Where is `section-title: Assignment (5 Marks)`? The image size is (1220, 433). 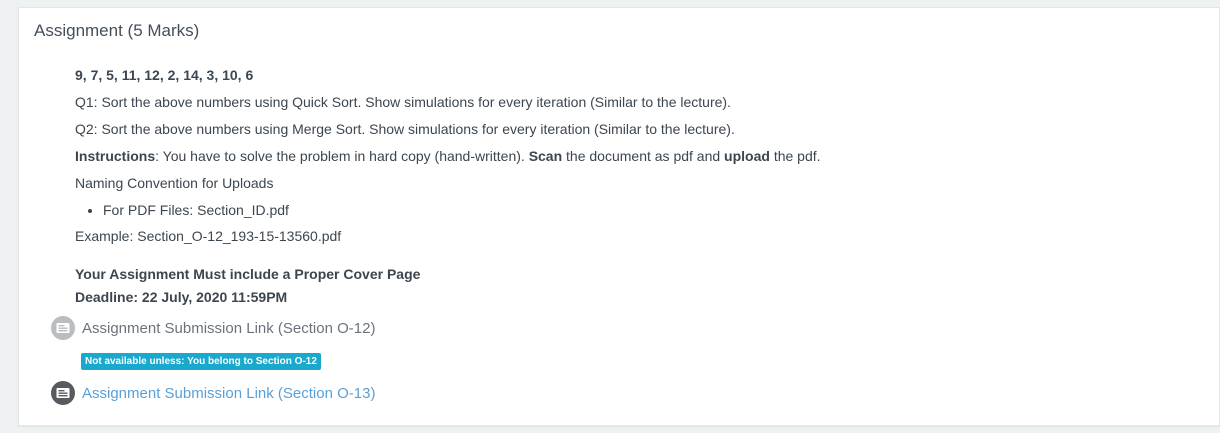 section-title: Assignment (5 Marks) is located at coordinates (117, 30).